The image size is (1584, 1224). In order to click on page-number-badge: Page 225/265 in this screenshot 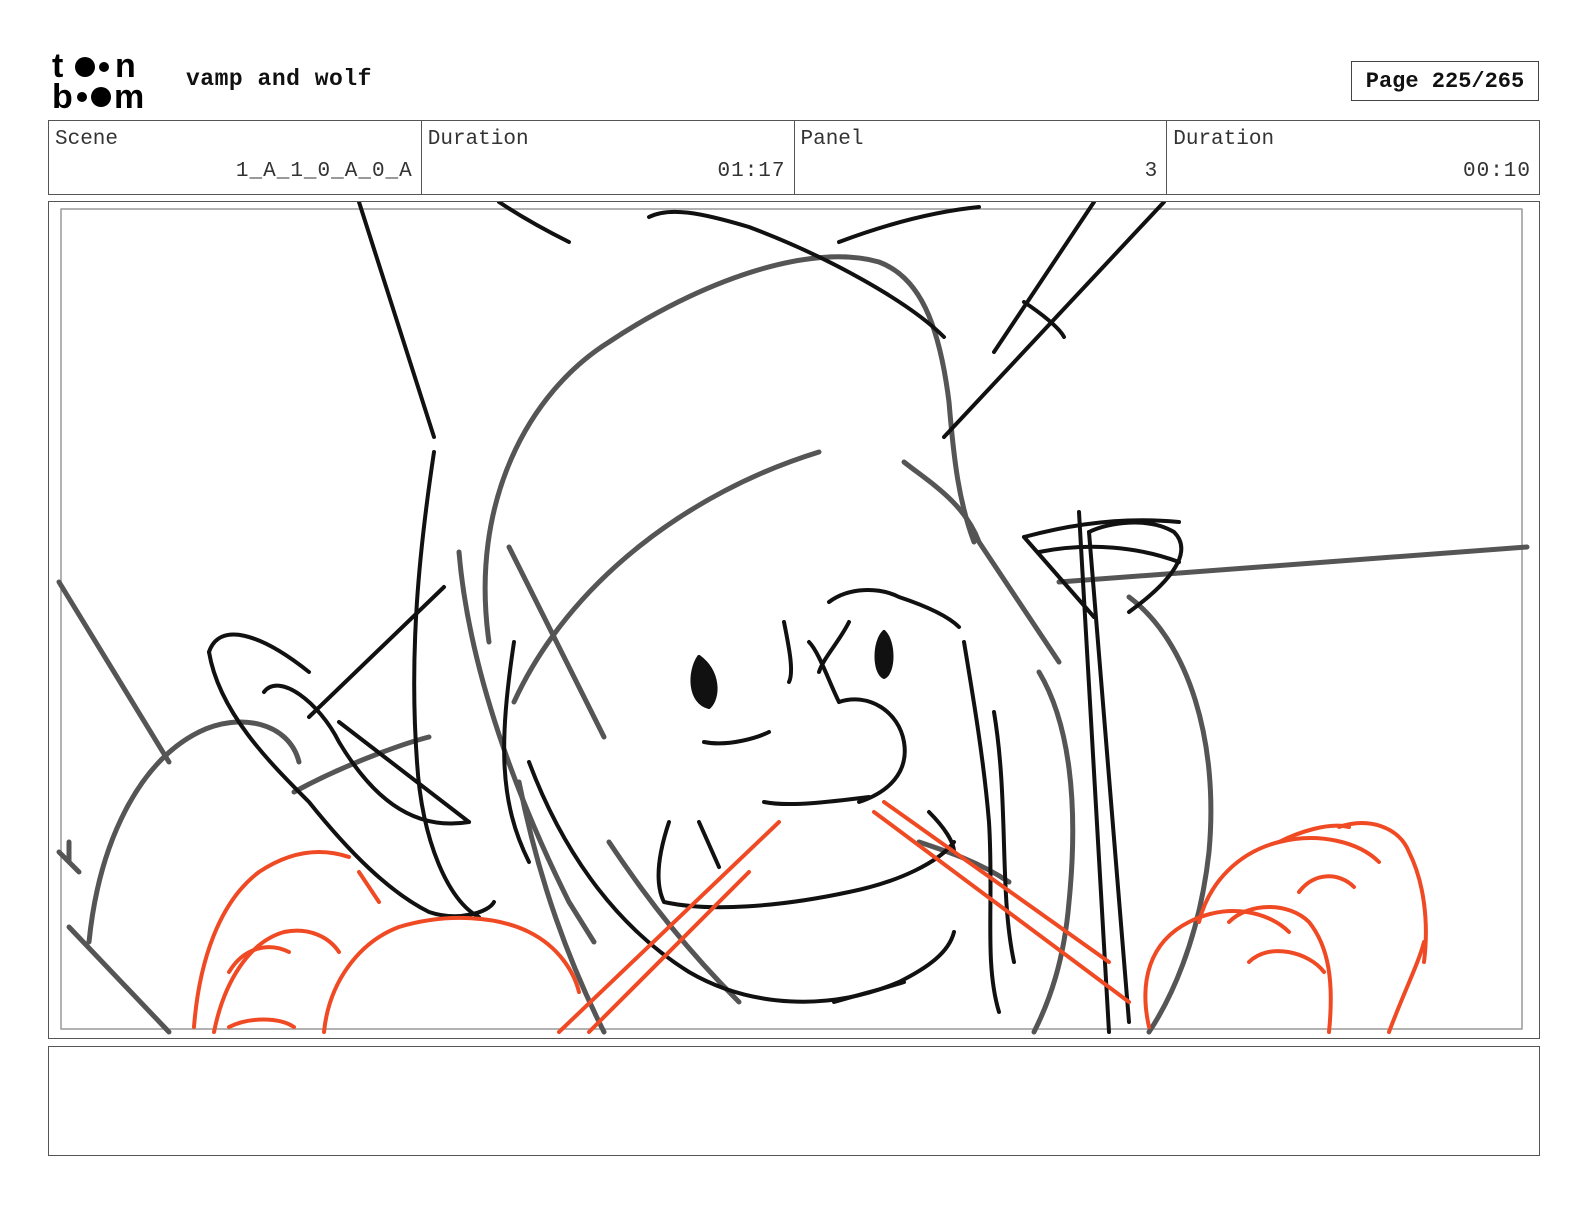, I will do `click(1445, 81)`.